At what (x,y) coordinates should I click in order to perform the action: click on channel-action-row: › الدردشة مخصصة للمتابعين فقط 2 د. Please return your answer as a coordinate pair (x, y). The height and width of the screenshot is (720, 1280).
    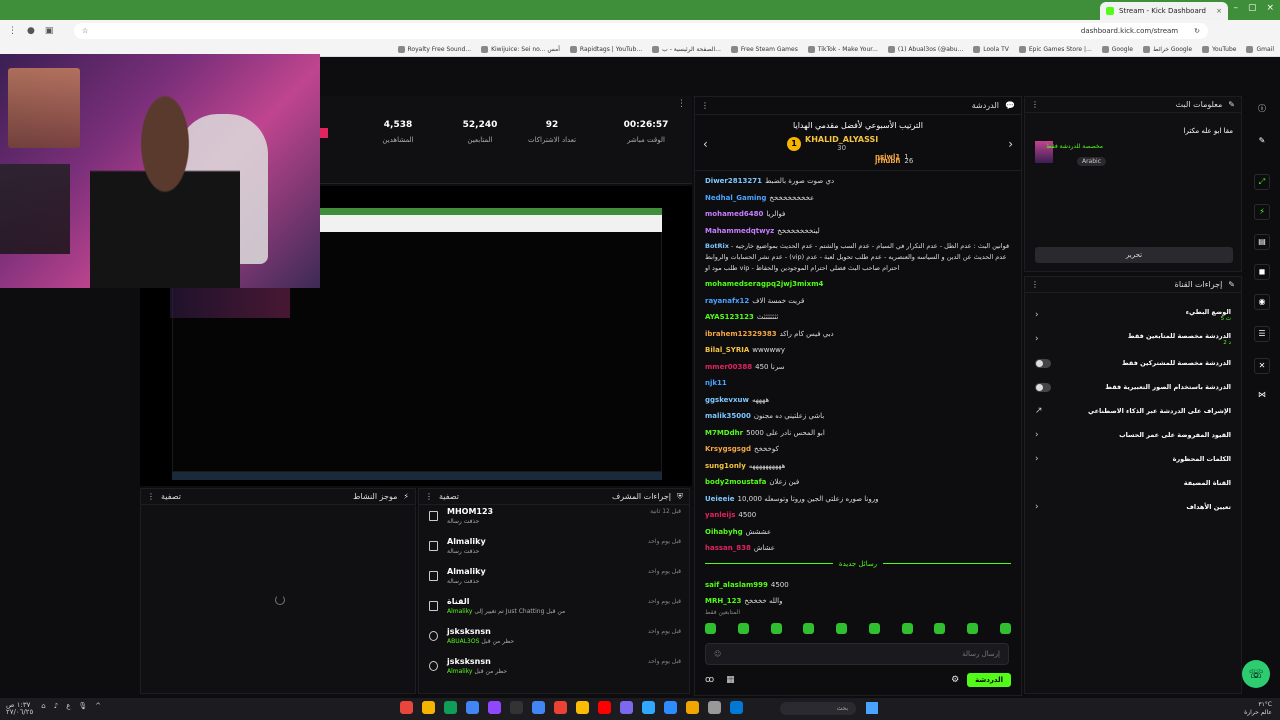
    Looking at the image, I should click on (1133, 339).